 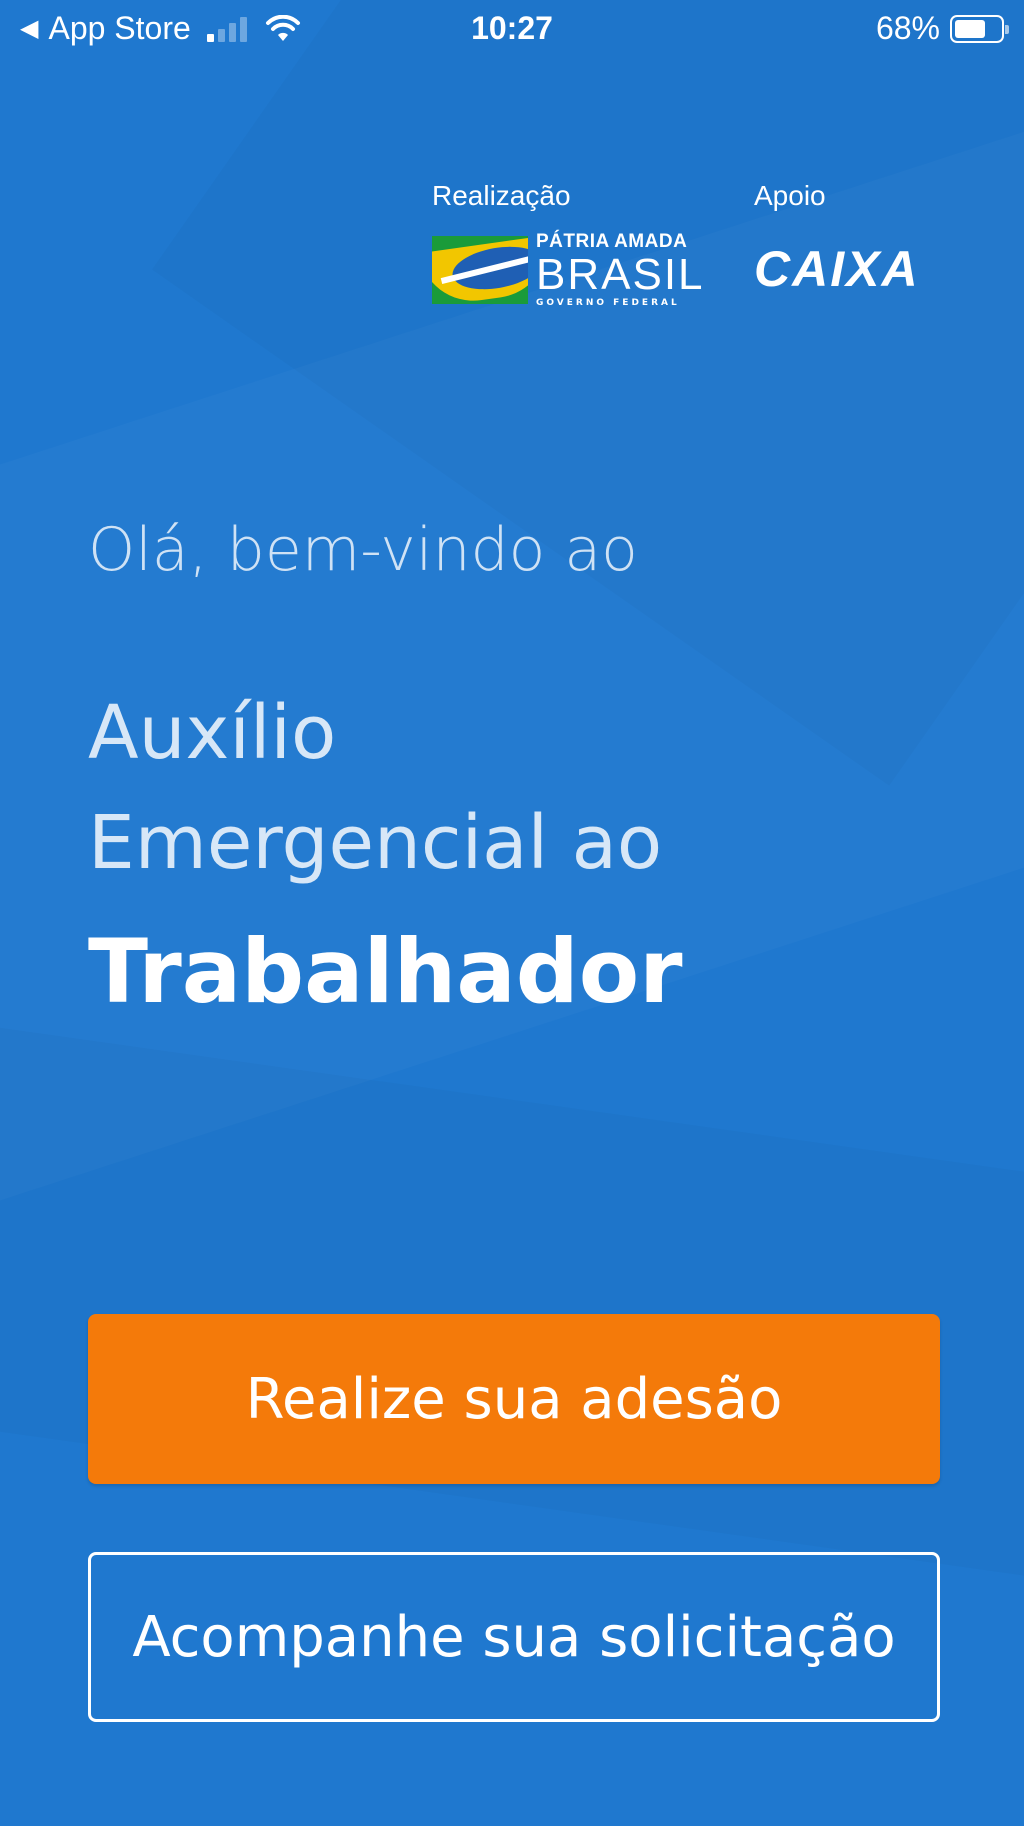 I want to click on acompanhe-solicitacao-button: Acompanhe sua solicitação, so click(x=514, y=1637).